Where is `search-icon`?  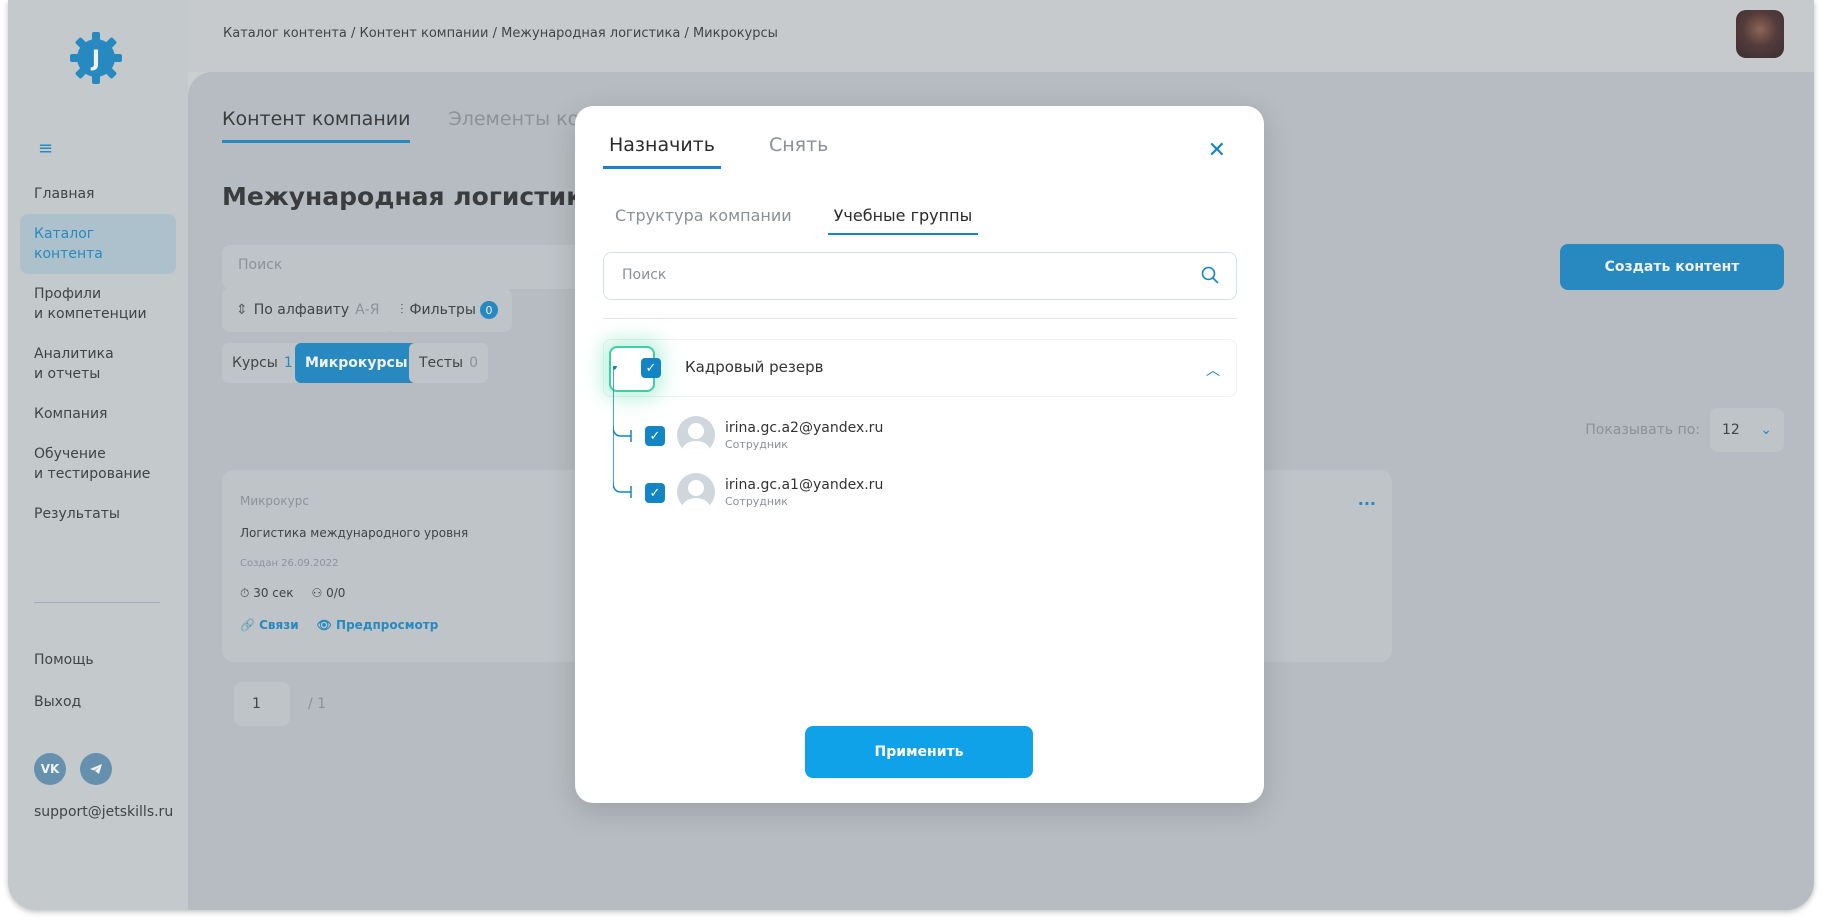 search-icon is located at coordinates (1210, 275).